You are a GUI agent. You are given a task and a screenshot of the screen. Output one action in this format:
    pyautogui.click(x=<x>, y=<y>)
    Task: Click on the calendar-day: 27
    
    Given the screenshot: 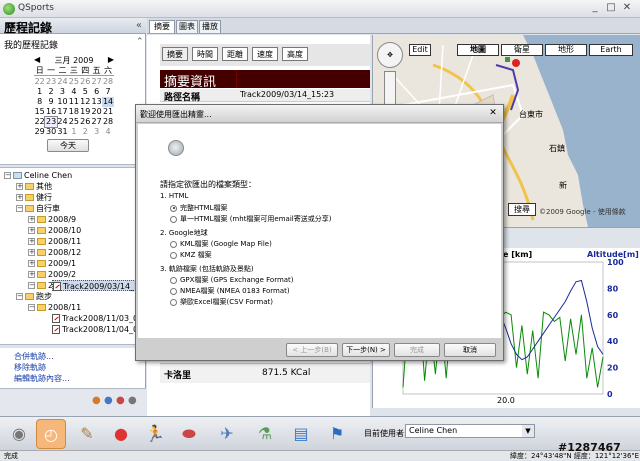 What is the action you would take?
    pyautogui.click(x=96, y=82)
    